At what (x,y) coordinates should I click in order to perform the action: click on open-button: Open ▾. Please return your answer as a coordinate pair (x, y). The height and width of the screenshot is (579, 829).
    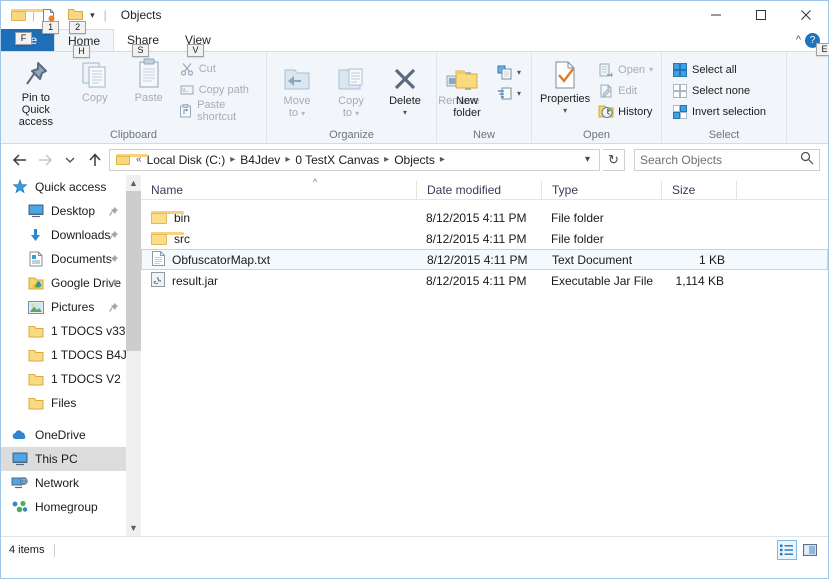
    Looking at the image, I should click on (625, 69).